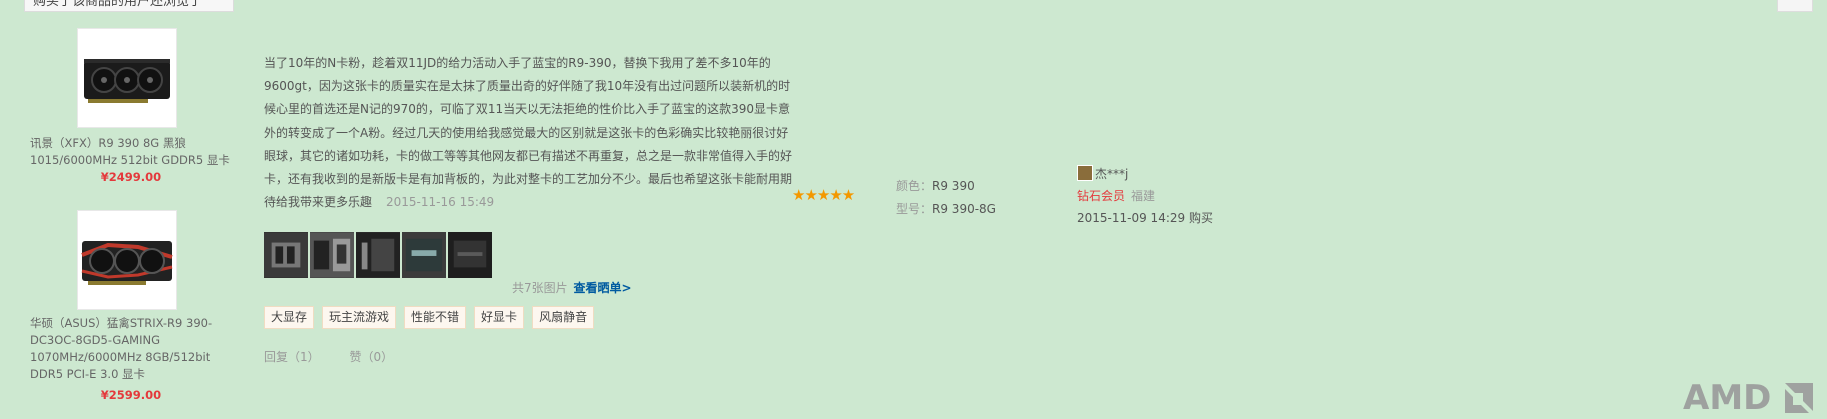 The height and width of the screenshot is (419, 1827). Describe the element at coordinates (440, 202) in the screenshot. I see `review-date: 2015-11-16 15:49` at that location.